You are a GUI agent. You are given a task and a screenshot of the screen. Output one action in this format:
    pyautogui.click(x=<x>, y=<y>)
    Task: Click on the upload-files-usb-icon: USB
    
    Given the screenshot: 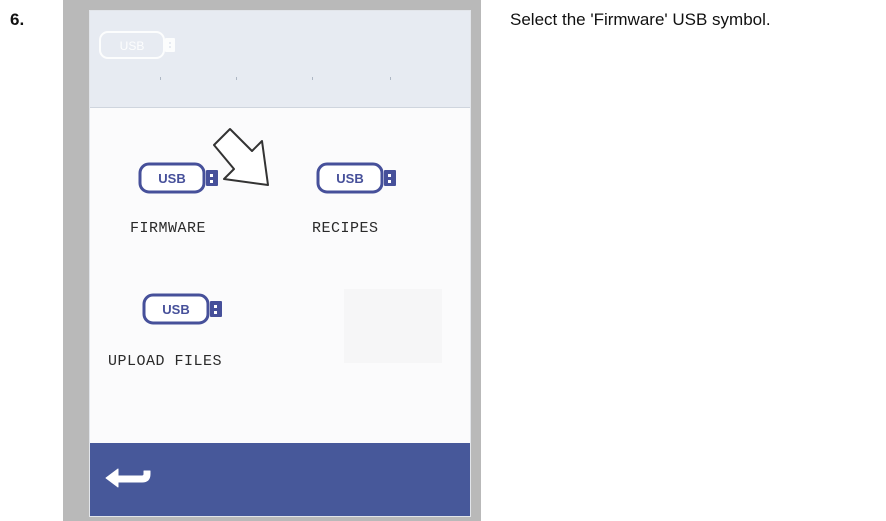 What is the action you would take?
    pyautogui.click(x=188, y=310)
    